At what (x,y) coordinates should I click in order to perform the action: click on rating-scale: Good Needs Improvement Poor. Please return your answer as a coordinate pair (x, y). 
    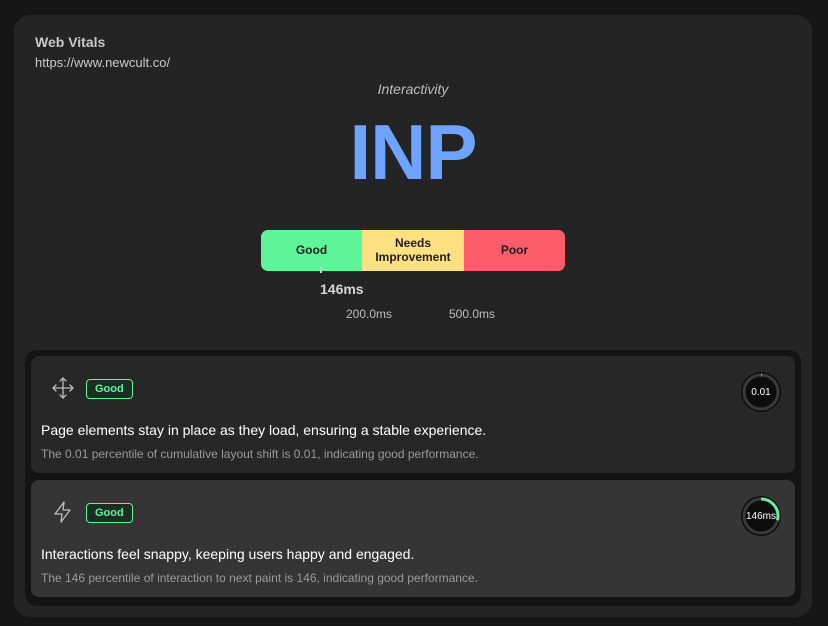
    Looking at the image, I should click on (413, 250).